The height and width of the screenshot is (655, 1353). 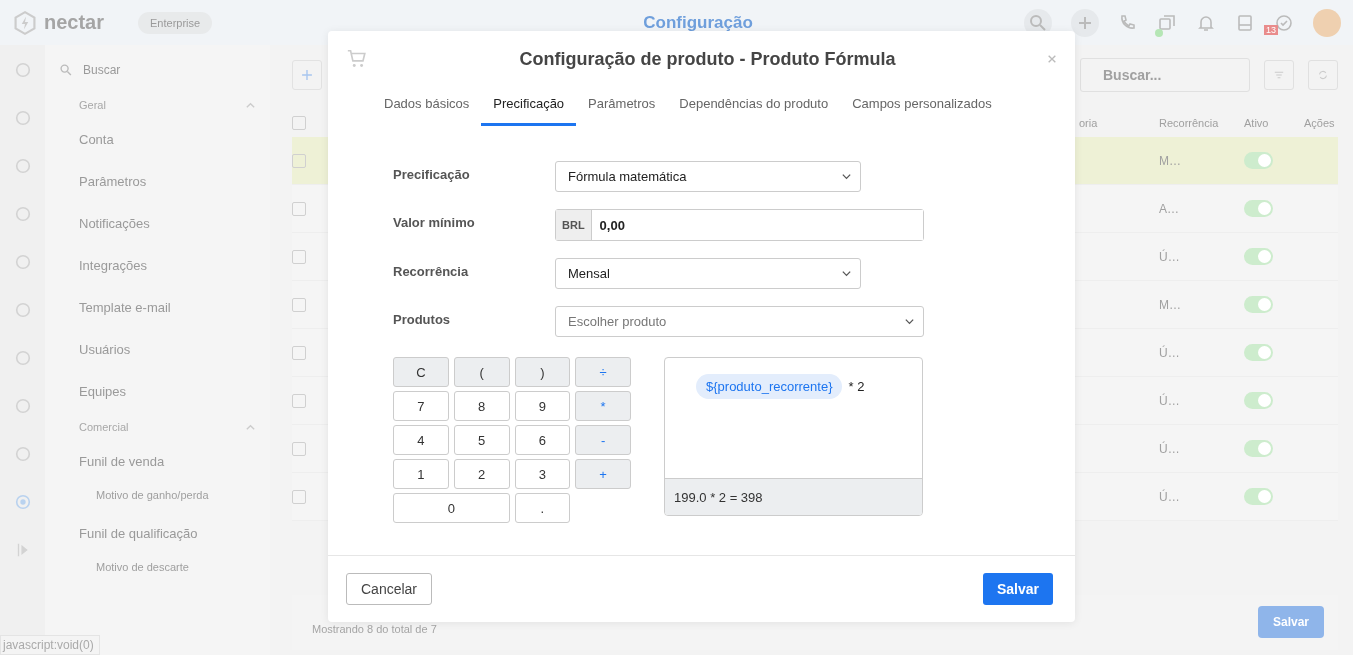 What do you see at coordinates (421, 474) in the screenshot?
I see `calculator-key: 1` at bounding box center [421, 474].